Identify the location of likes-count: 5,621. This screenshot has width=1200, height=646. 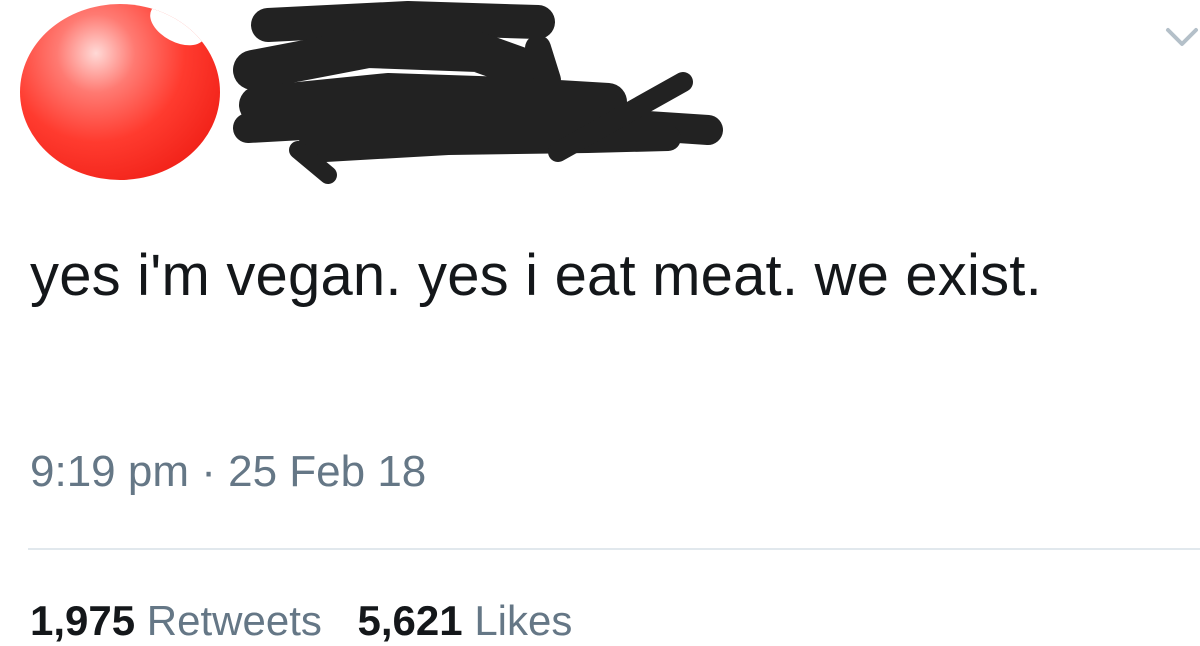
(410, 620).